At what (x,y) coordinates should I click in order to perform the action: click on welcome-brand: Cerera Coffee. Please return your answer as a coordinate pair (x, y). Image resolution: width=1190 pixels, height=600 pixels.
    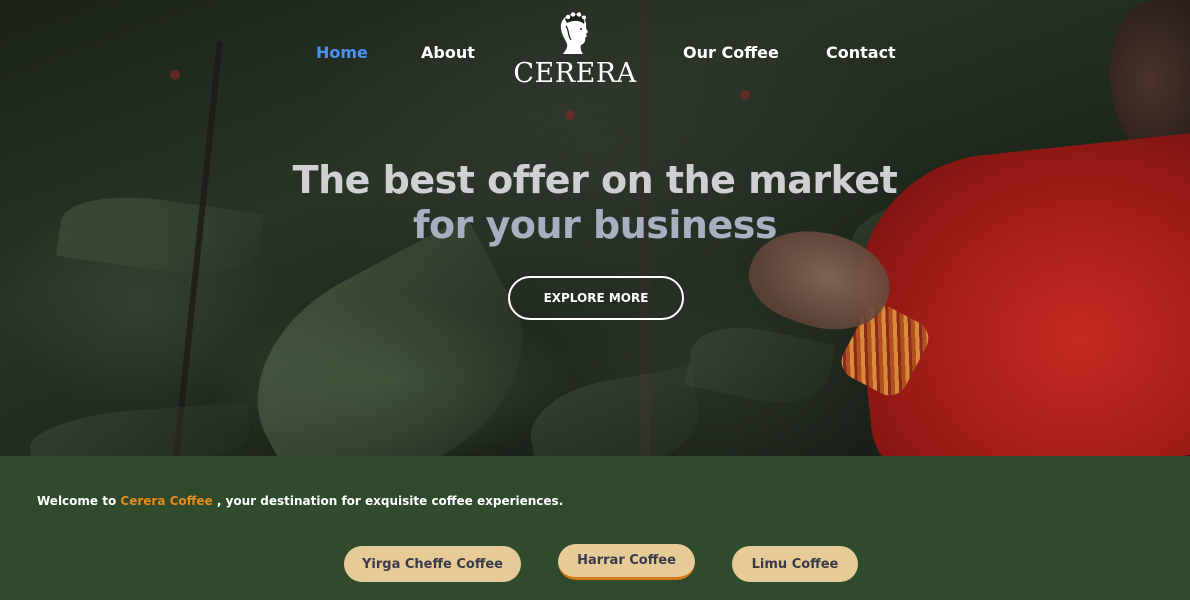
    Looking at the image, I should click on (166, 501).